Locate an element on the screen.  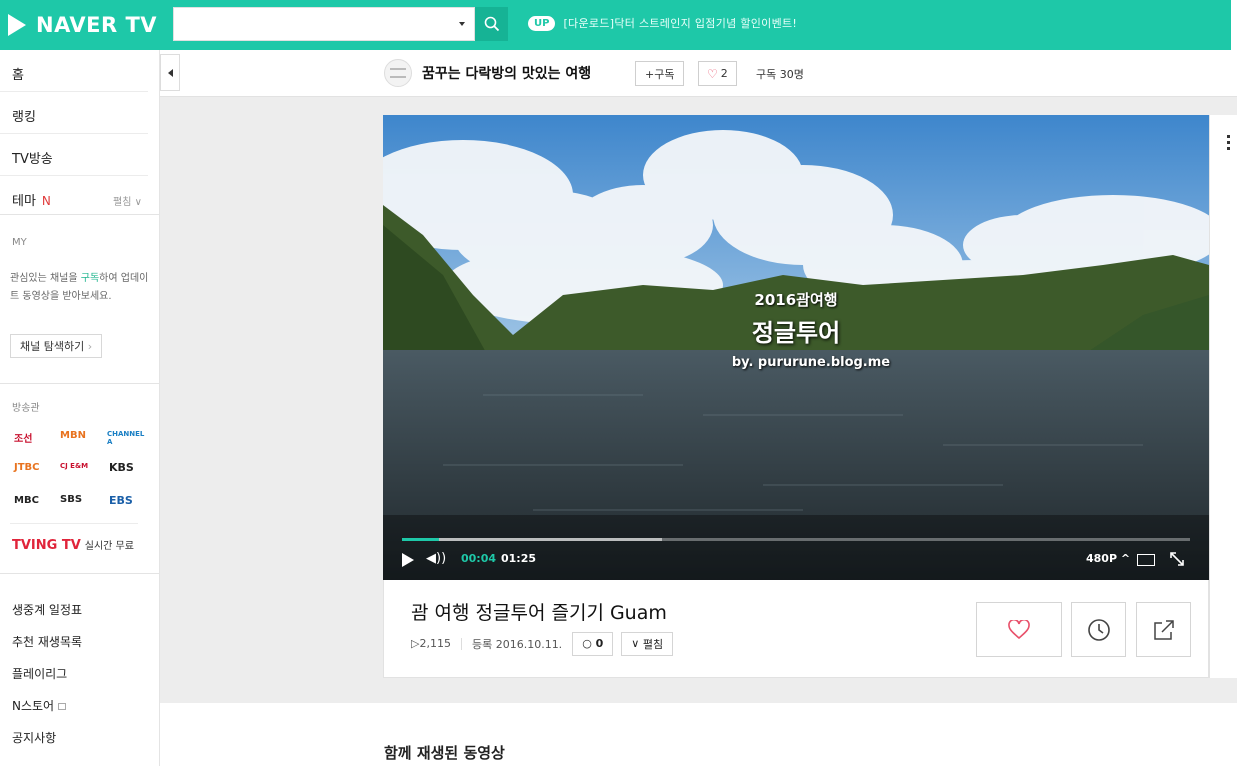
video-caption-line2: 정글투어 is located at coordinates (796, 333).